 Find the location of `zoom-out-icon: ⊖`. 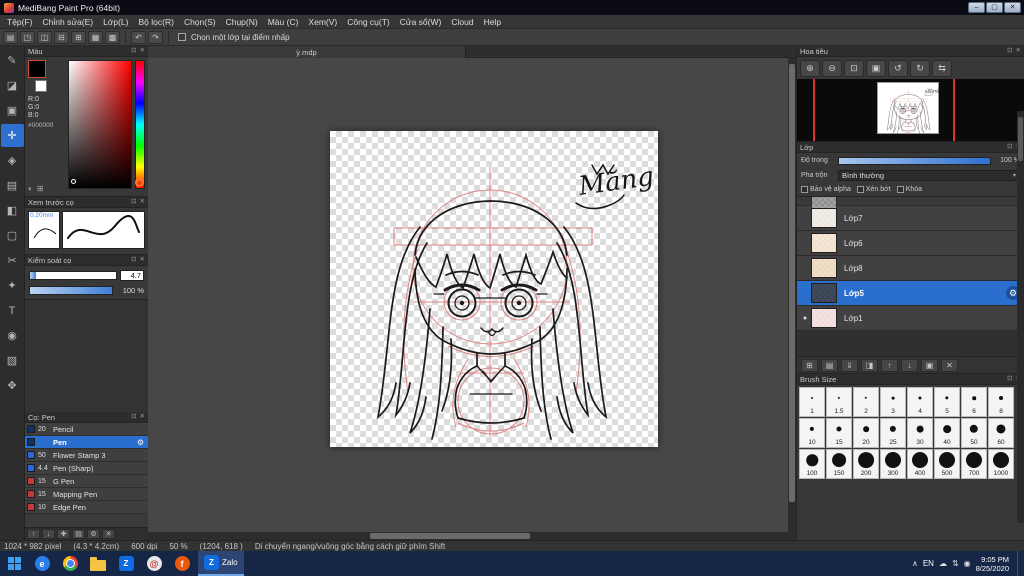

zoom-out-icon: ⊖ is located at coordinates (832, 68).